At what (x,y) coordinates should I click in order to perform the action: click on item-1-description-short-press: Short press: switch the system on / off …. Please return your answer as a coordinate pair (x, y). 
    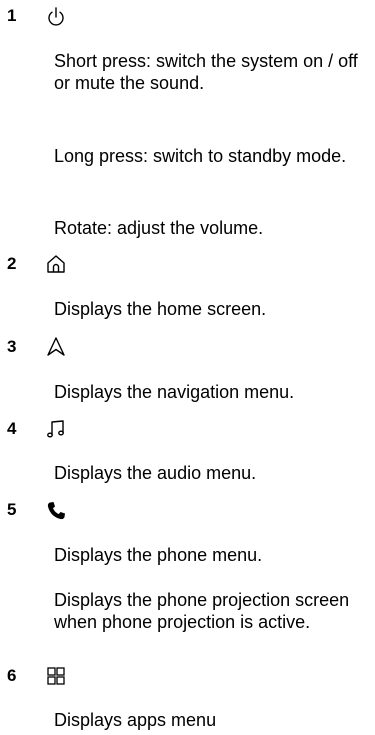
    Looking at the image, I should click on (206, 72).